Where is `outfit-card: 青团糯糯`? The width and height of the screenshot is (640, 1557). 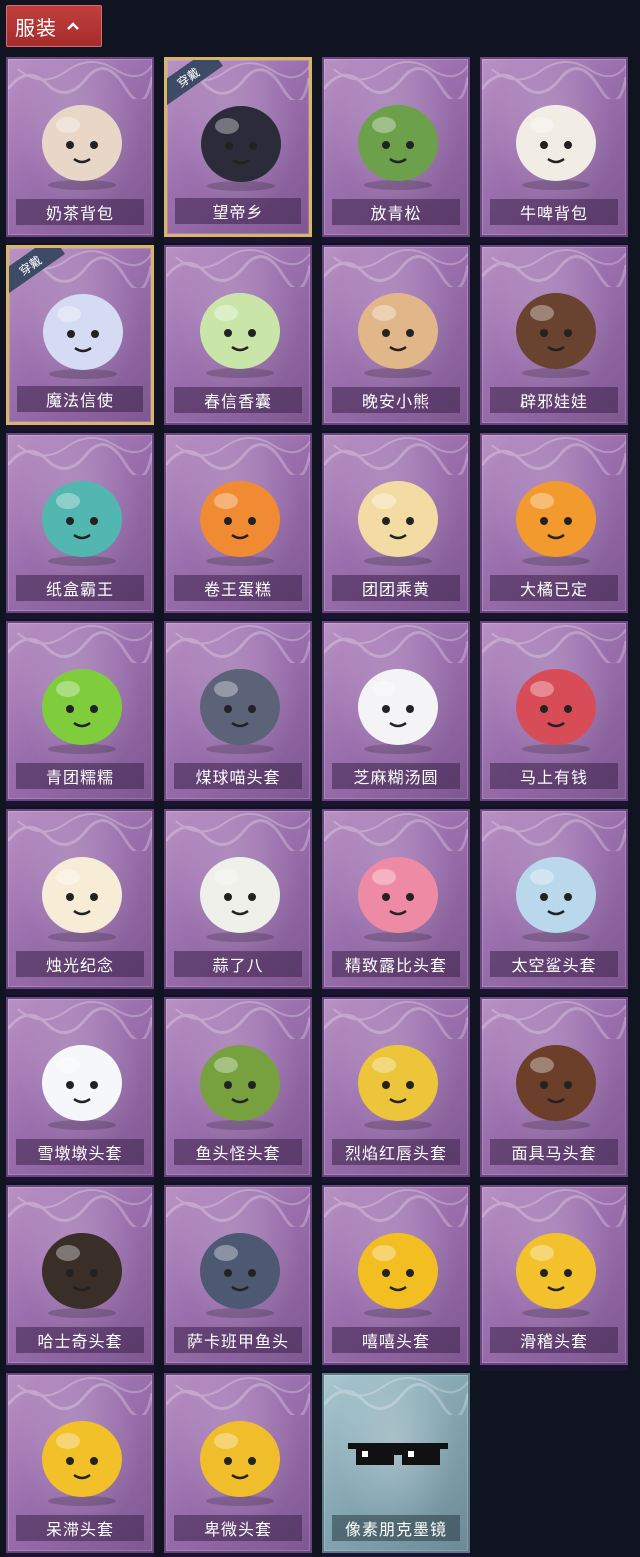 outfit-card: 青团糯糯 is located at coordinates (80, 711).